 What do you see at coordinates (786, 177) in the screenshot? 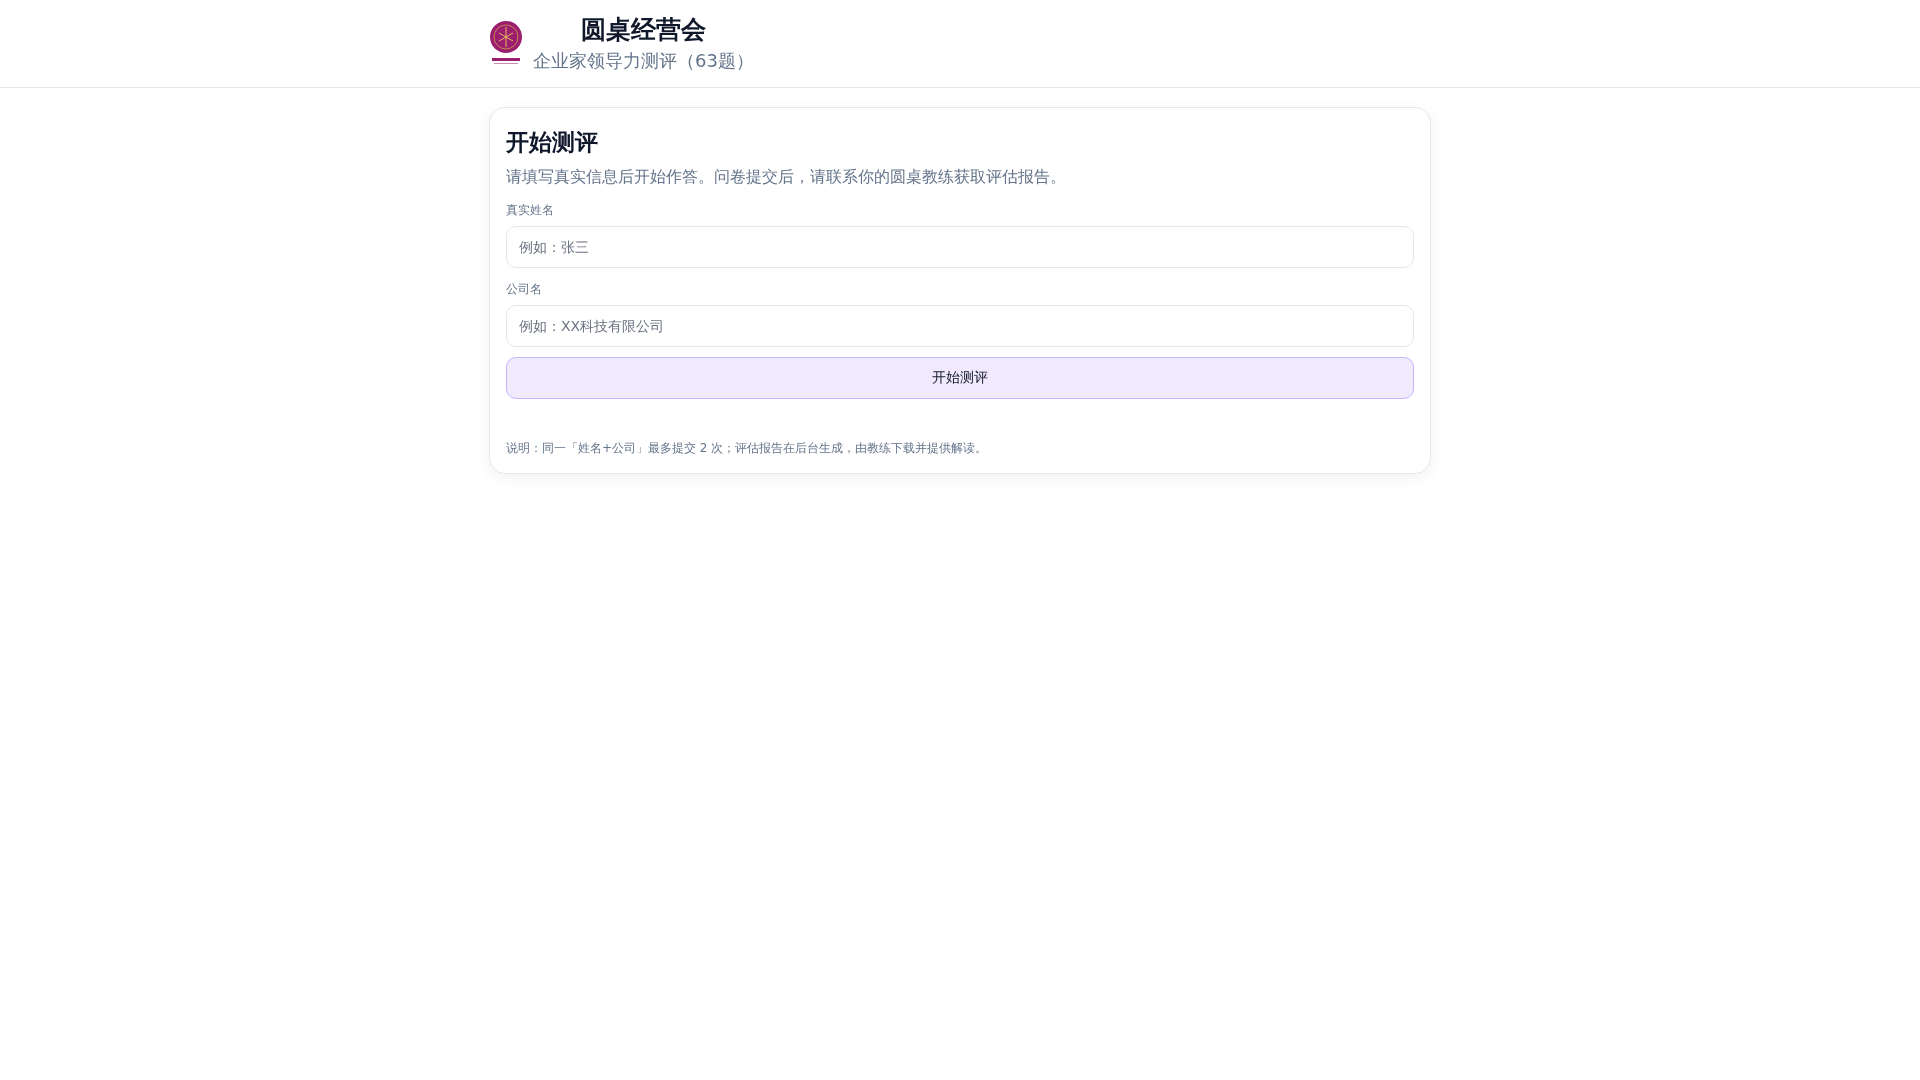
I see `card-description: 请填写真实信息后开始作答。问卷提交后，请联系你的圆桌教练获取评估报告。` at bounding box center [786, 177].